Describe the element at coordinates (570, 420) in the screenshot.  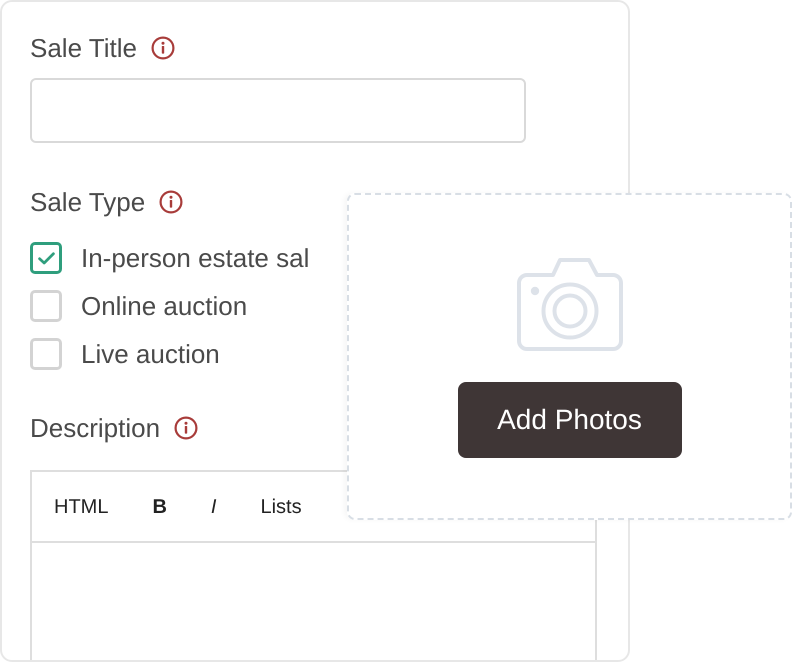
I see `add-photos-button: Add Photos` at that location.